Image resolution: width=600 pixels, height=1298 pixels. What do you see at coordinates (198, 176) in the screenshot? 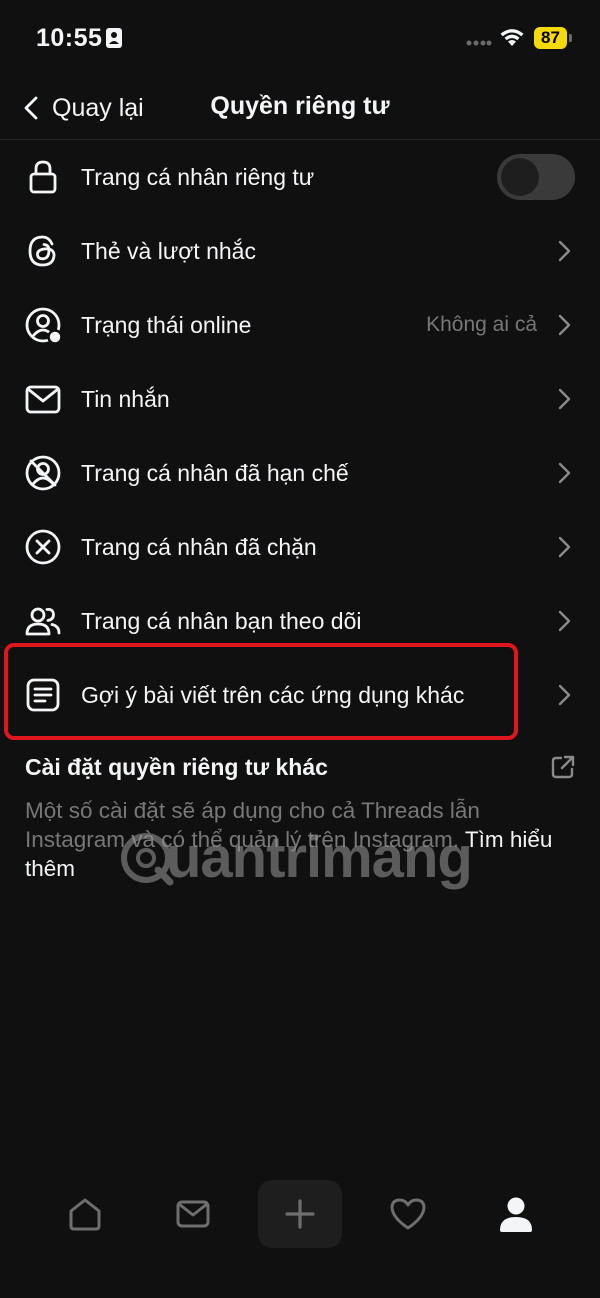
I see `setting-label: Trang cá nhân riêng tư` at bounding box center [198, 176].